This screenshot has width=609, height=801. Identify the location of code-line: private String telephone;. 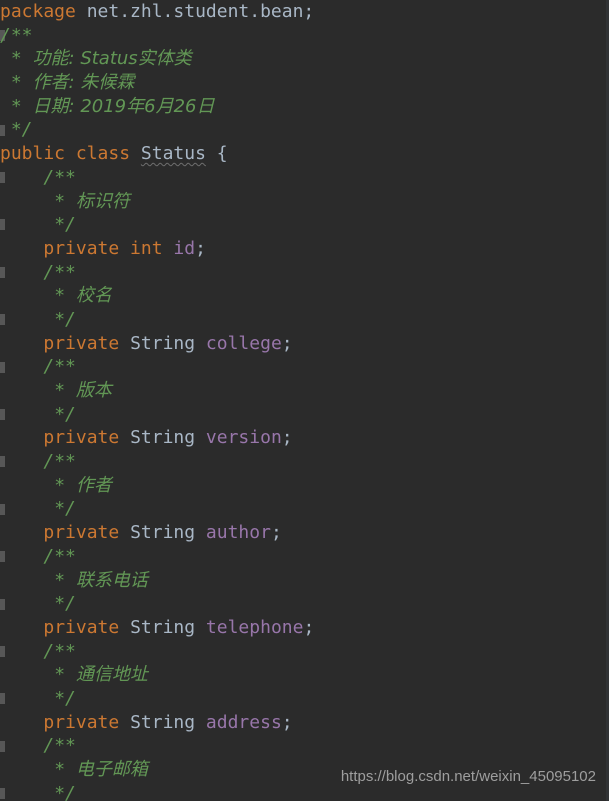
(304, 628).